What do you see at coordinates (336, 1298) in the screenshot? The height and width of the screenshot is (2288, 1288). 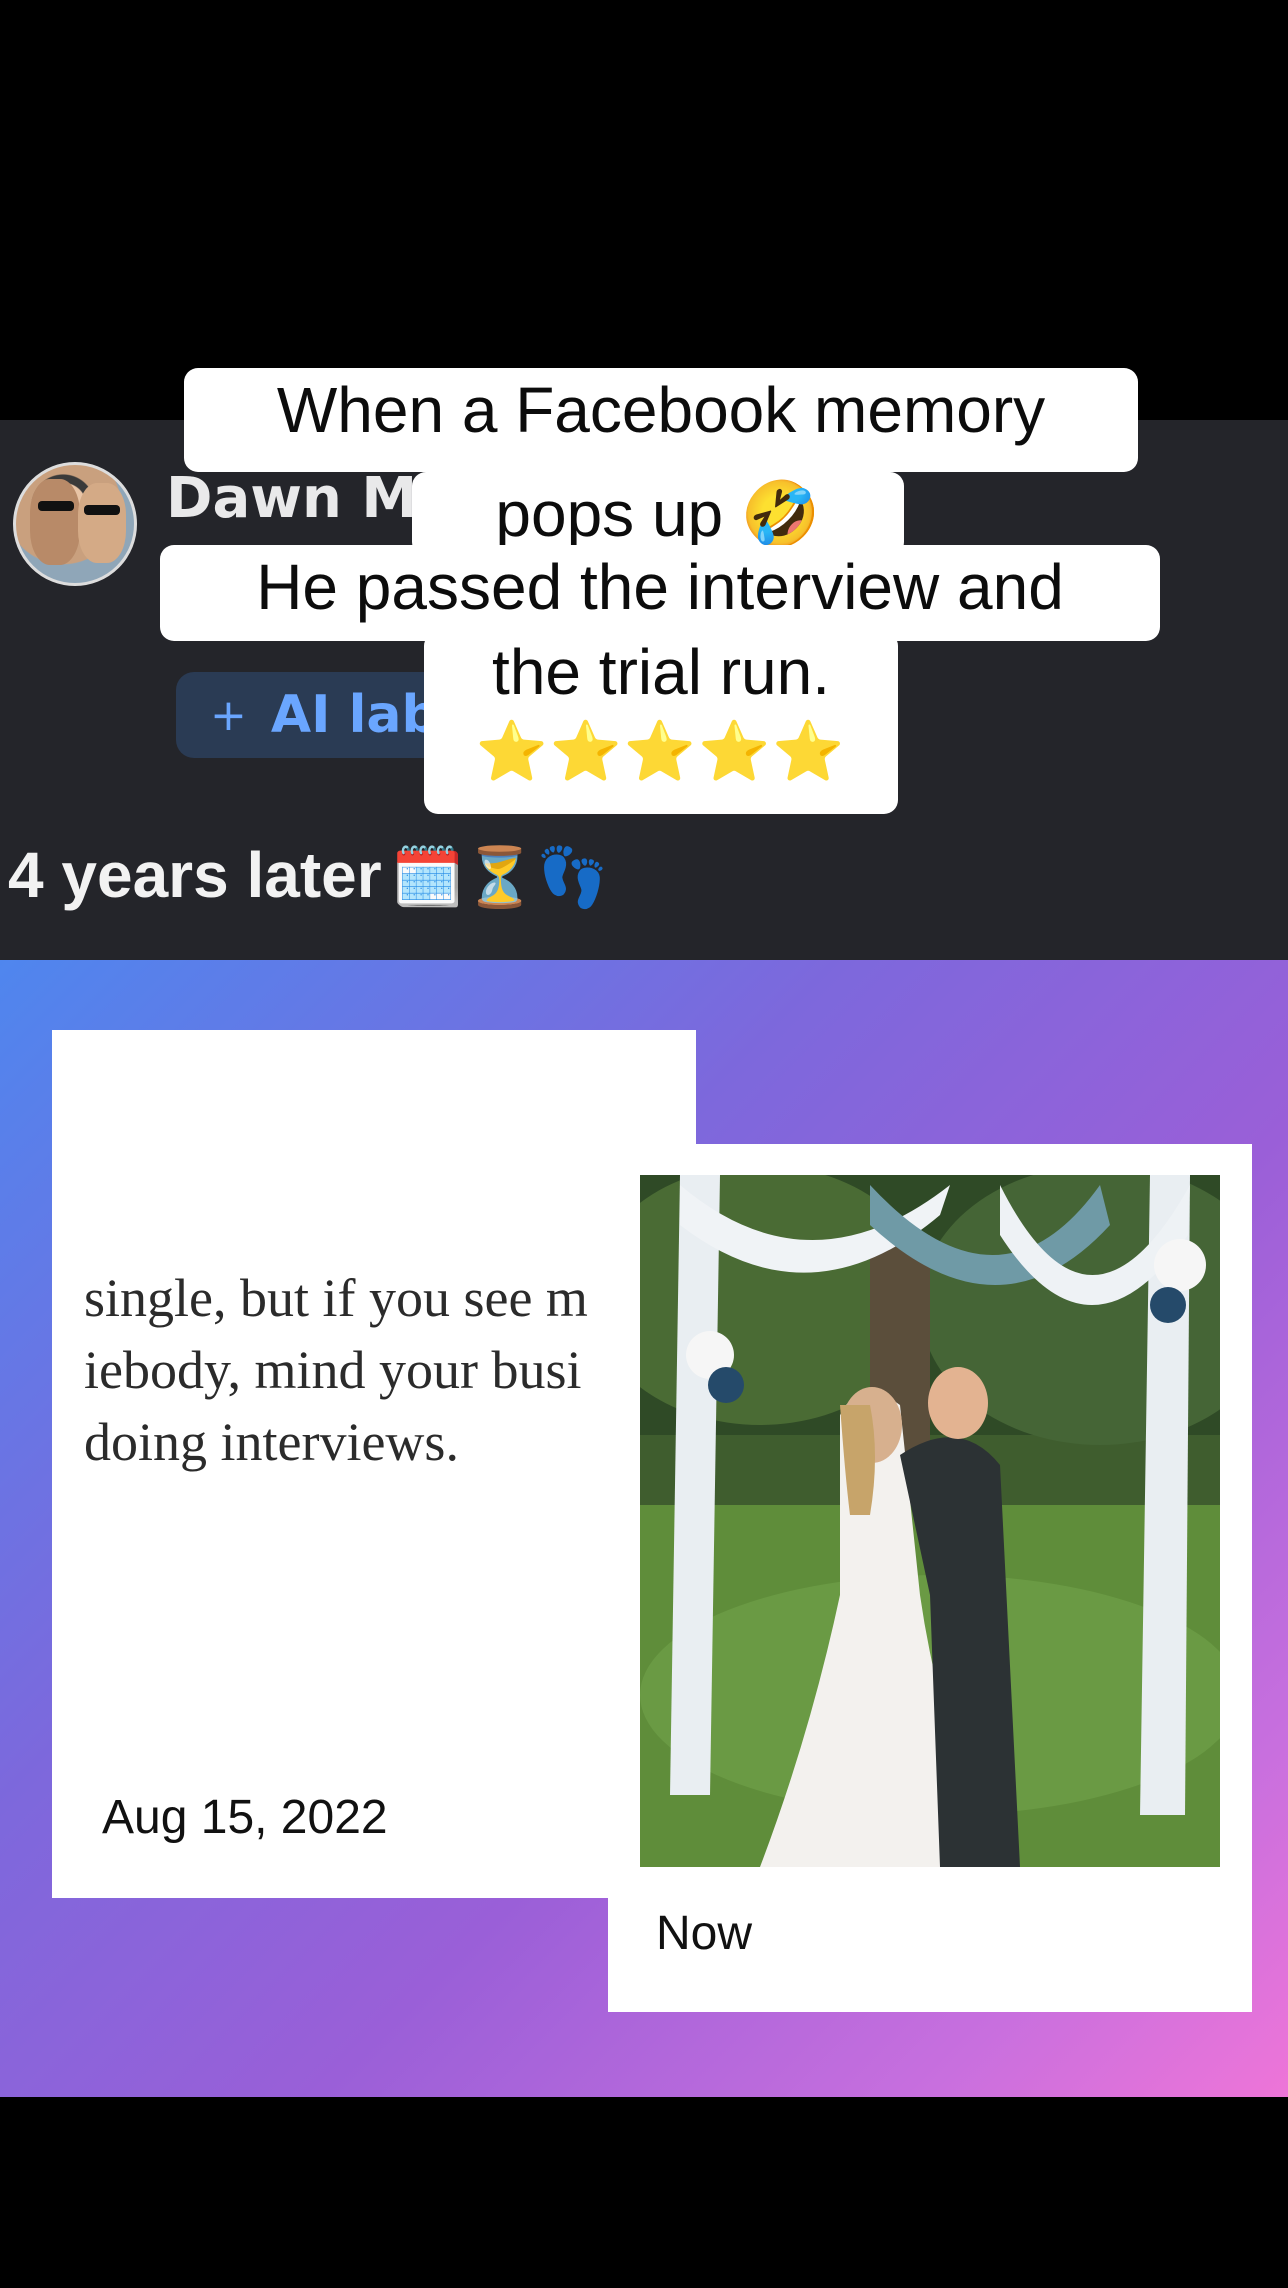 I see `memory-text-line: single, but if you see m` at bounding box center [336, 1298].